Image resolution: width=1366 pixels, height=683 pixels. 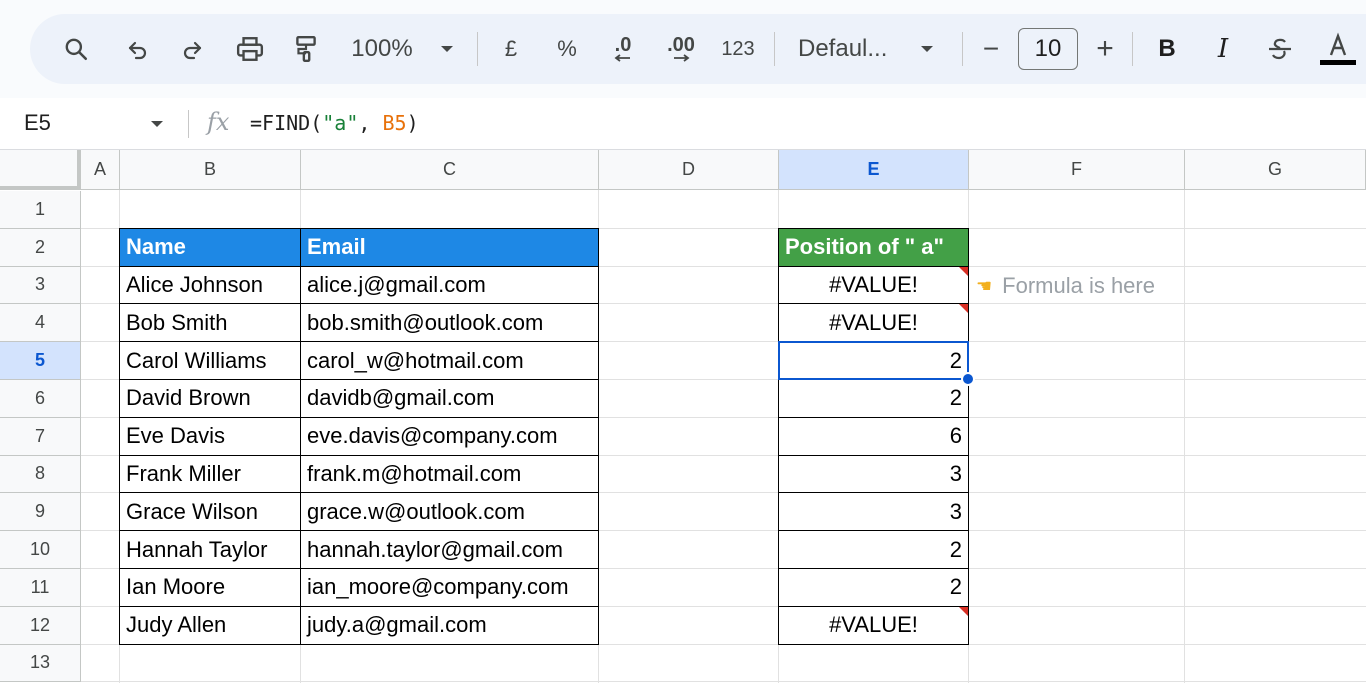 What do you see at coordinates (40, 512) in the screenshot?
I see `row-header-9: 9` at bounding box center [40, 512].